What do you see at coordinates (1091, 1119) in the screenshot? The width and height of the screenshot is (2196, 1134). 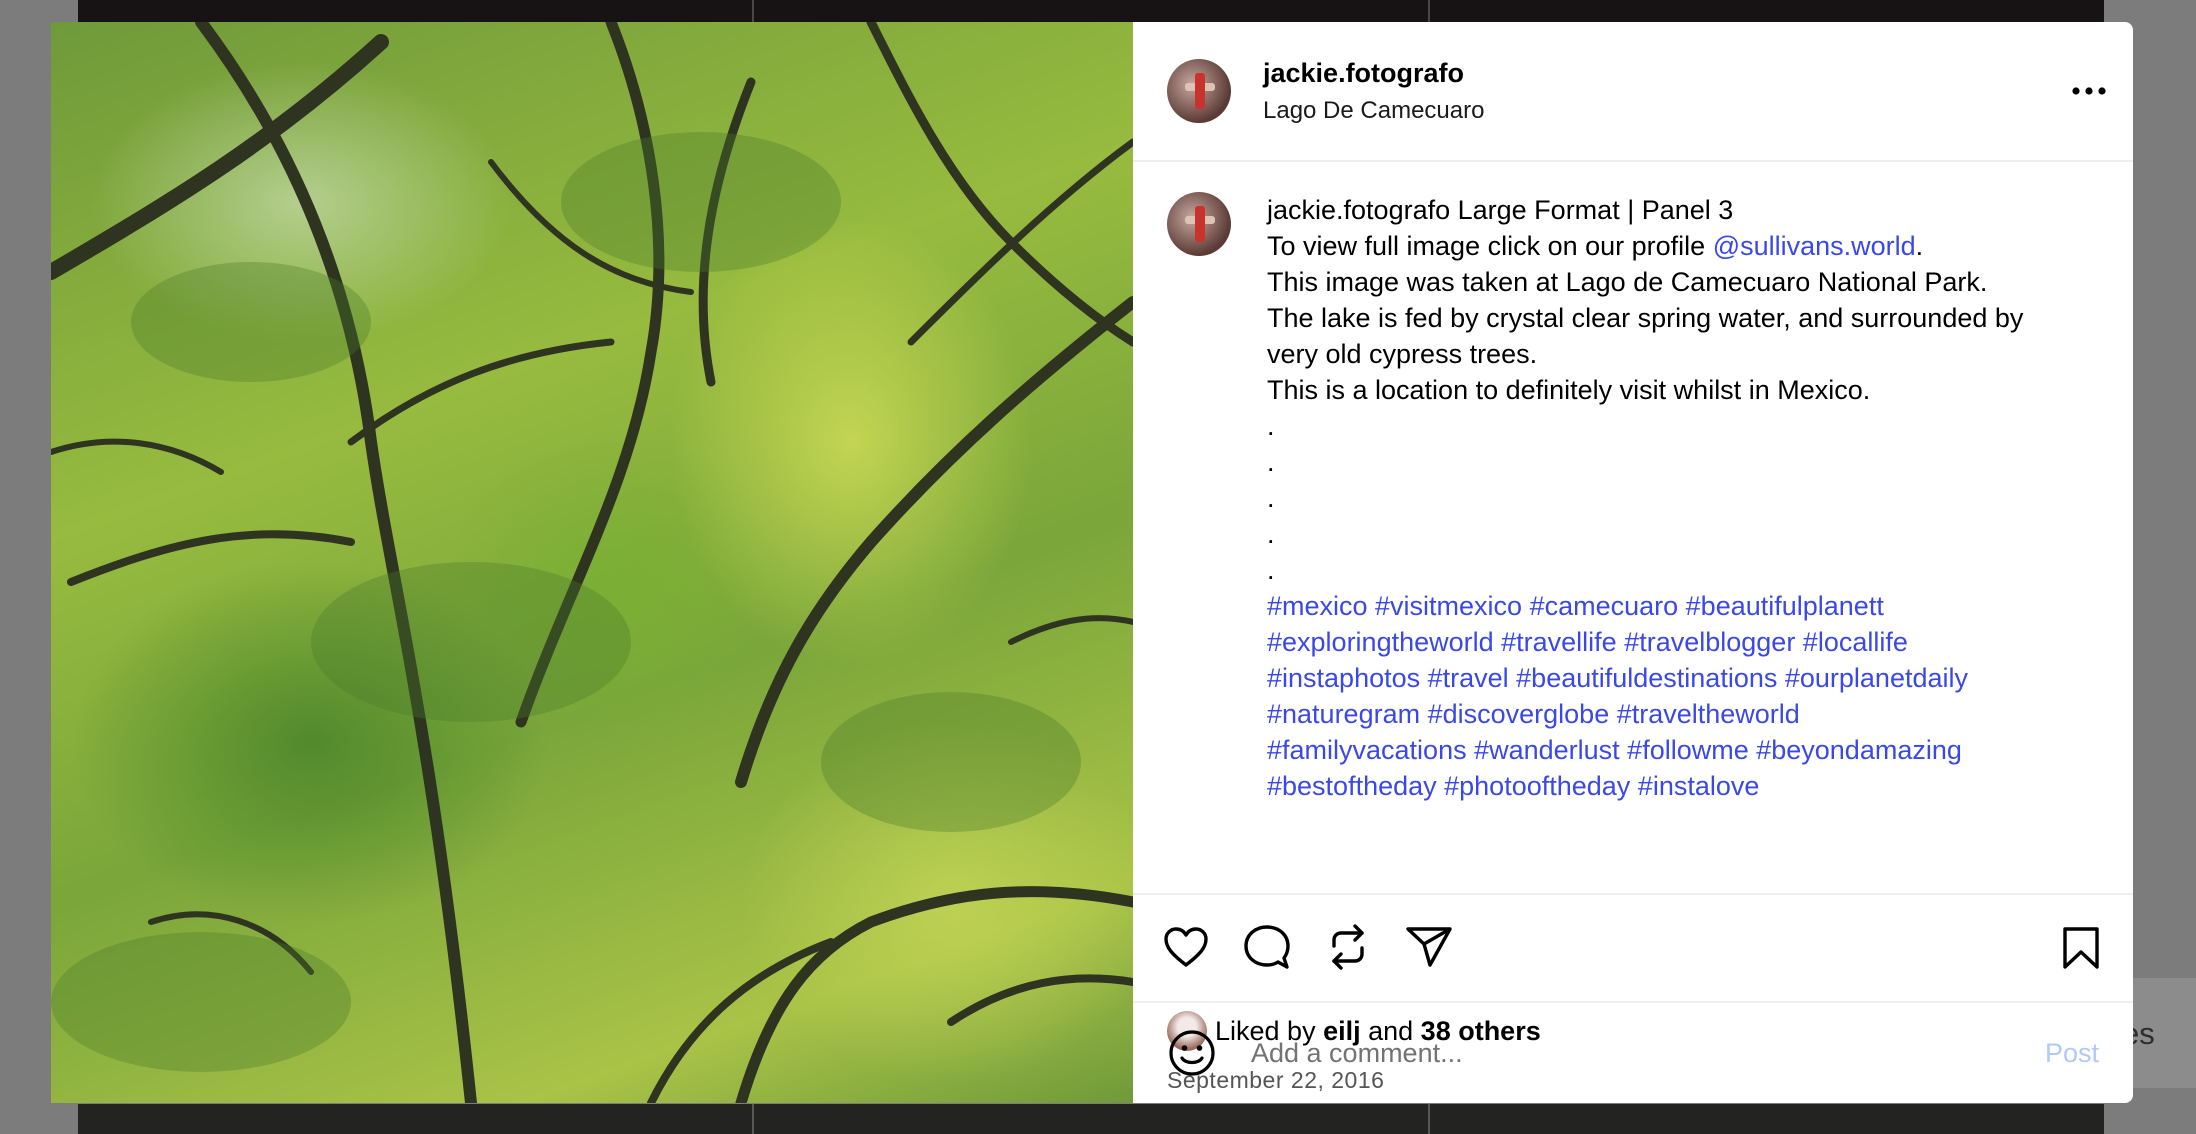 I see `background-feed-bottom` at bounding box center [1091, 1119].